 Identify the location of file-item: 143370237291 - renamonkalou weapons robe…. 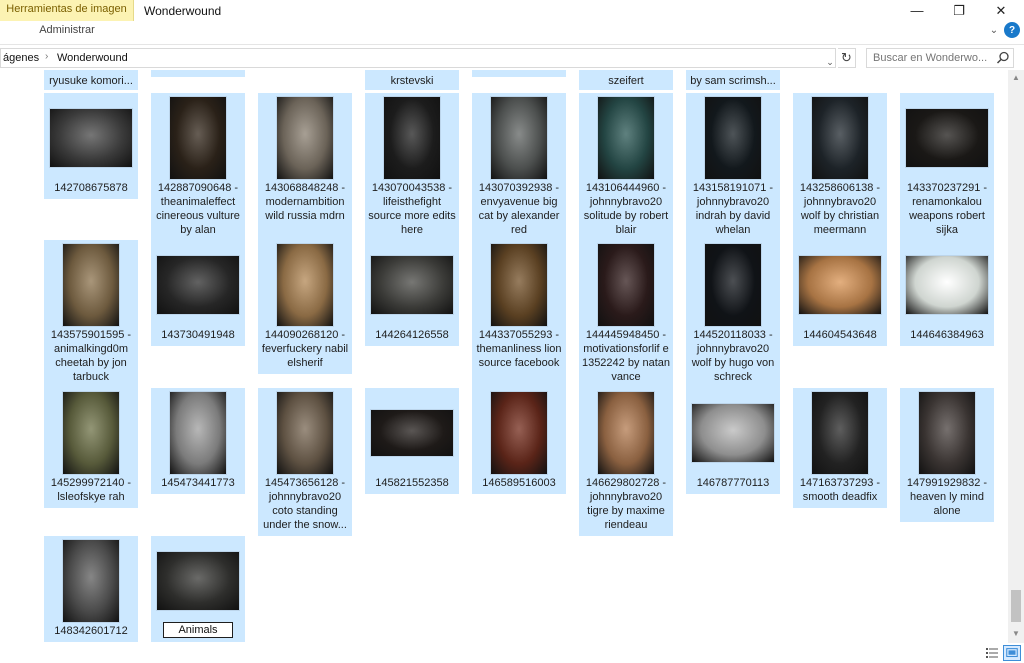
(947, 167).